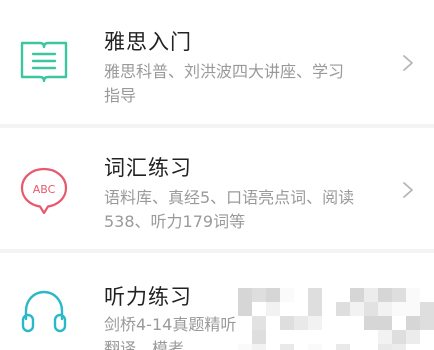 This screenshot has height=350, width=434. Describe the element at coordinates (44, 311) in the screenshot. I see `headphones-icon` at that location.